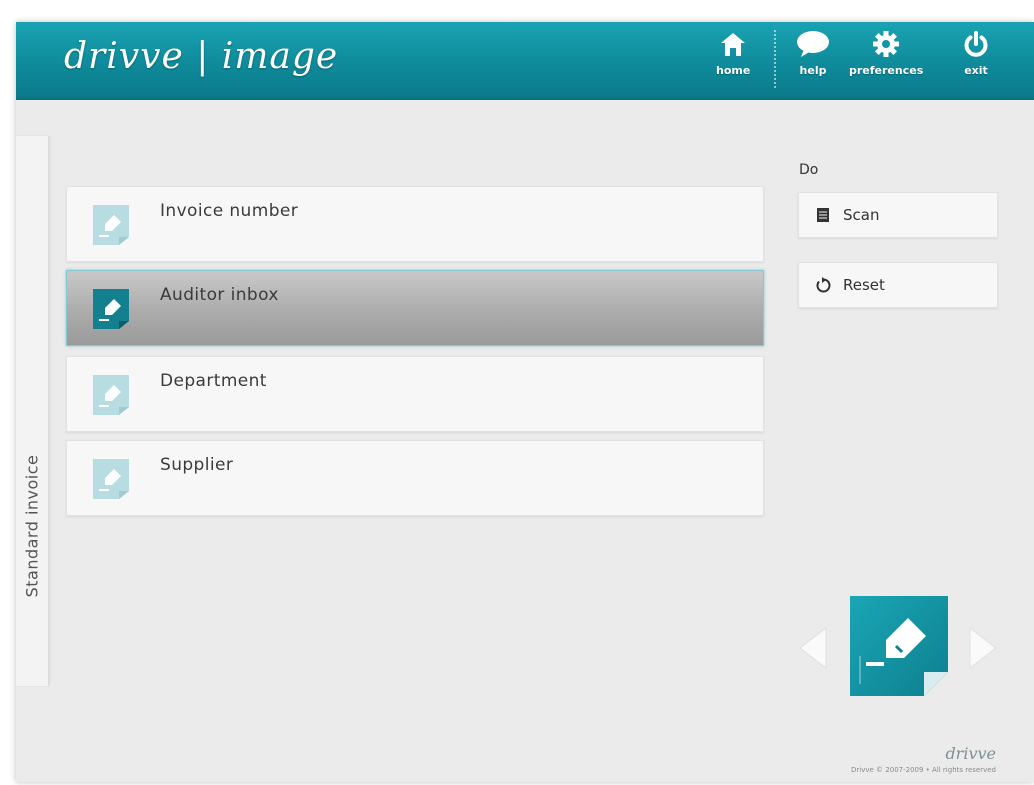  What do you see at coordinates (415, 224) in the screenshot?
I see `field-invoice-number: Invoice number` at bounding box center [415, 224].